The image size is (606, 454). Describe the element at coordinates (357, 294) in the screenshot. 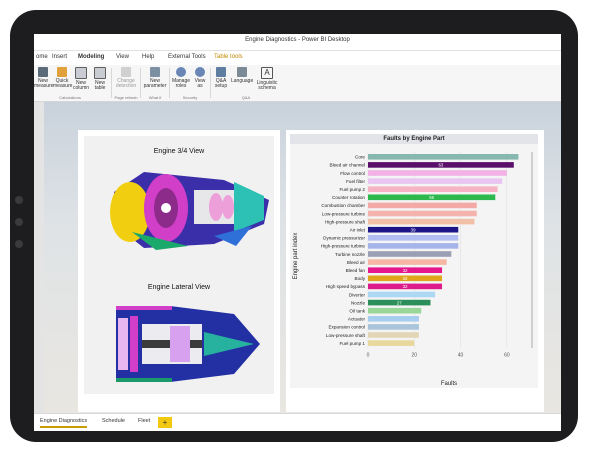

I see `category-label: Diverter` at that location.